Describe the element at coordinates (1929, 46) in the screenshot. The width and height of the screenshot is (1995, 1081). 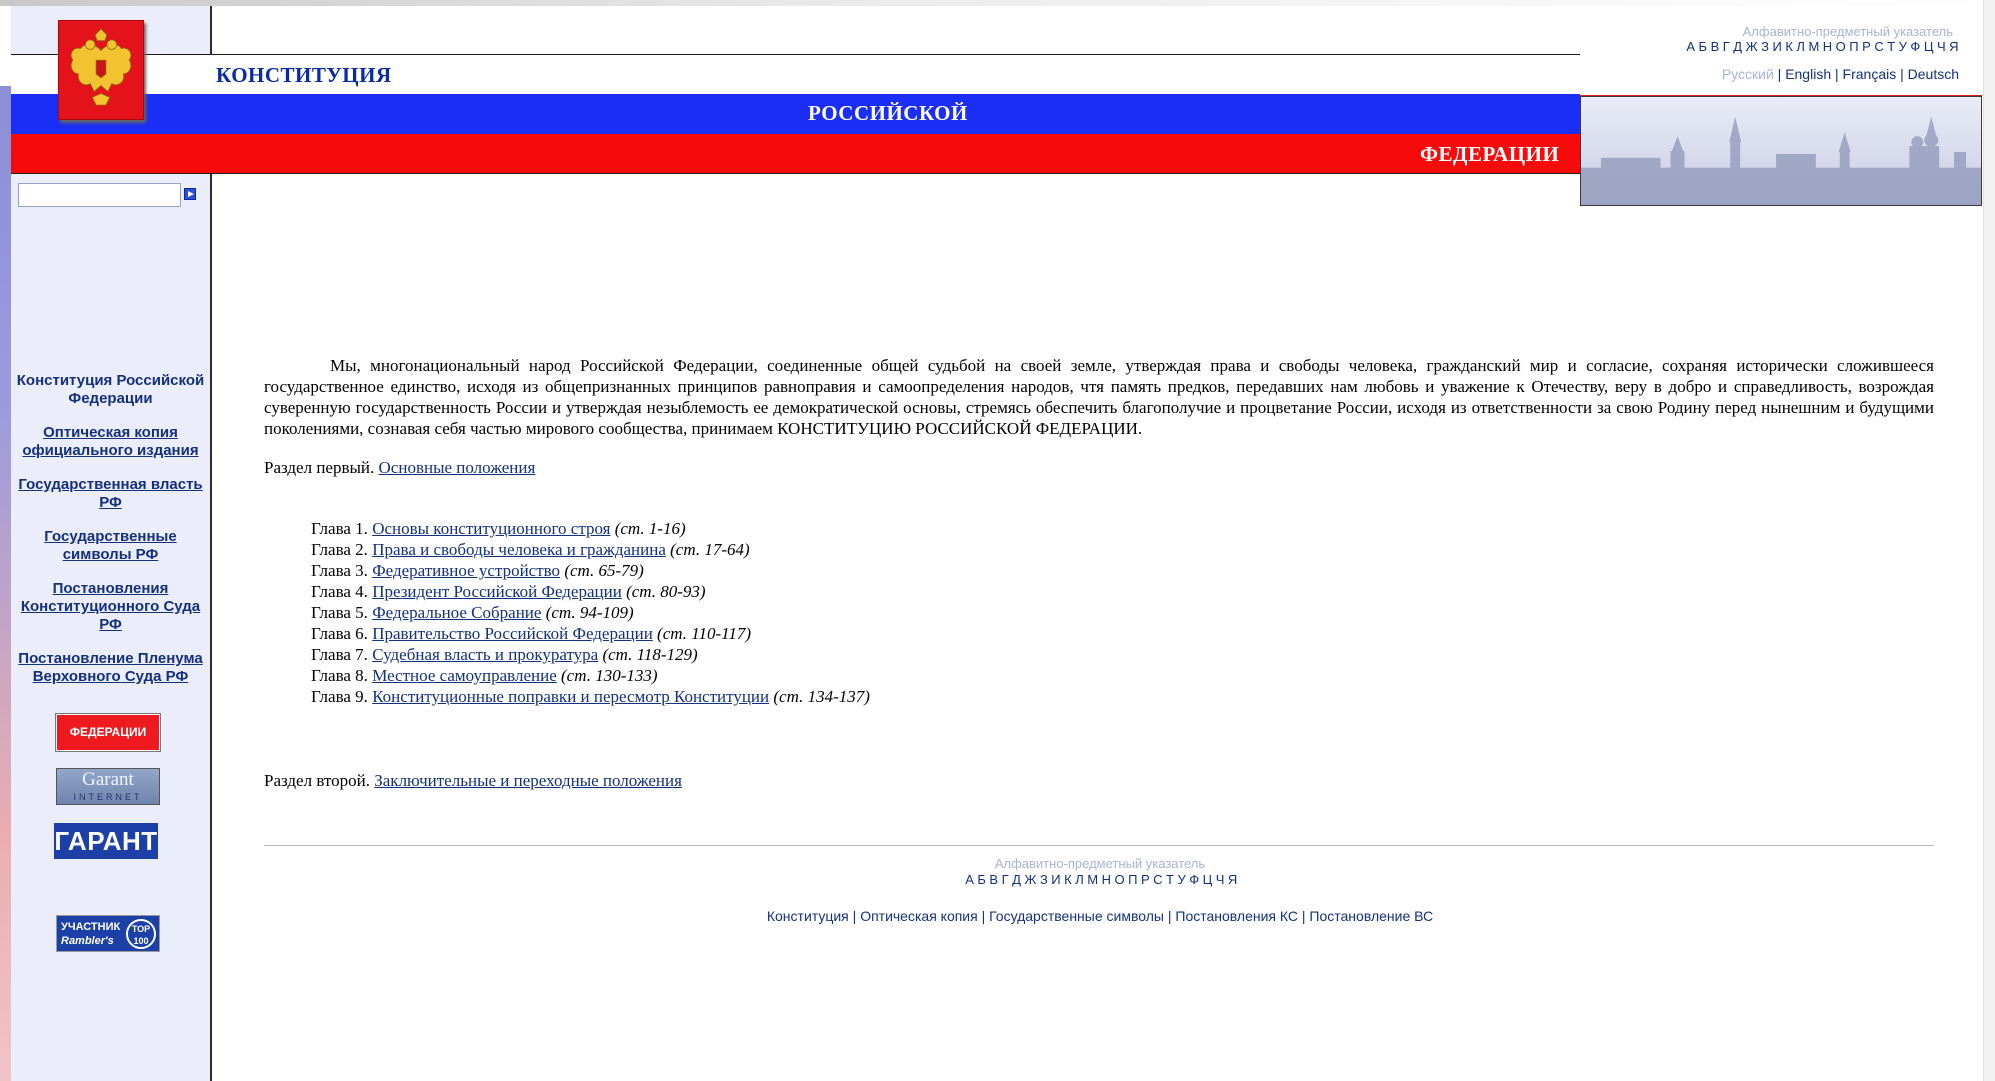
I see `index-letter: Ц` at that location.